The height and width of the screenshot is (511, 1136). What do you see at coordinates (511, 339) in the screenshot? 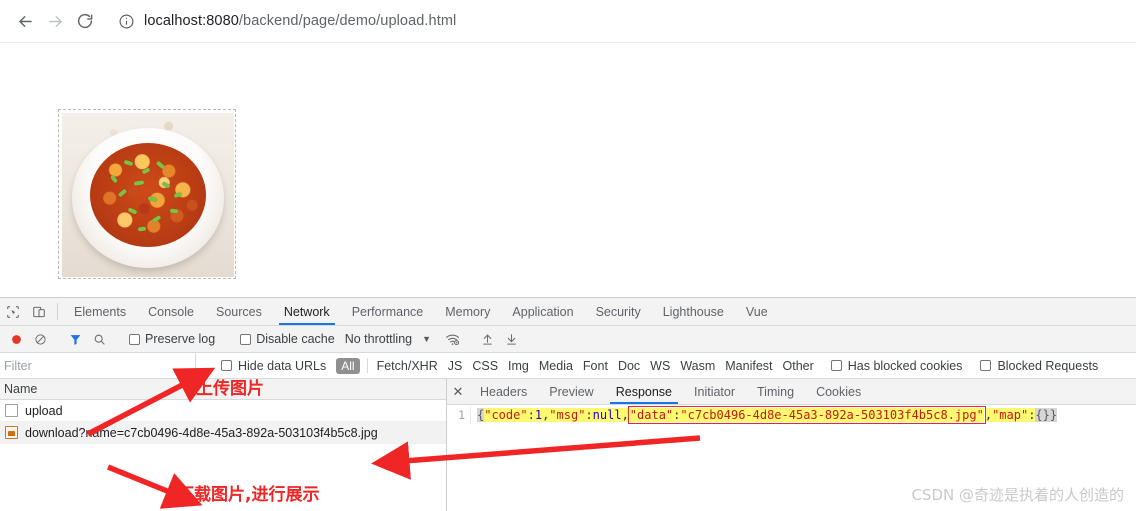
I see `download-arrow-icon` at bounding box center [511, 339].